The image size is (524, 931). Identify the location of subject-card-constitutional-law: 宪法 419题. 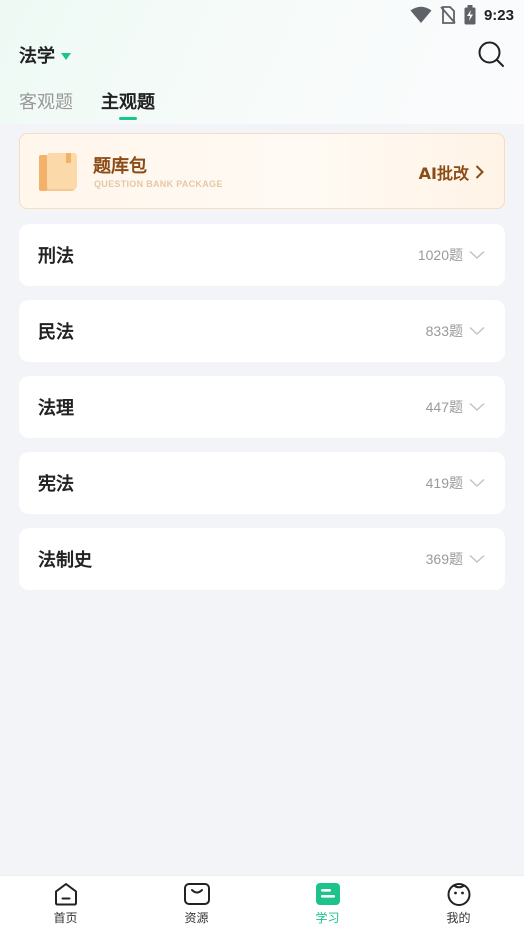
(262, 483).